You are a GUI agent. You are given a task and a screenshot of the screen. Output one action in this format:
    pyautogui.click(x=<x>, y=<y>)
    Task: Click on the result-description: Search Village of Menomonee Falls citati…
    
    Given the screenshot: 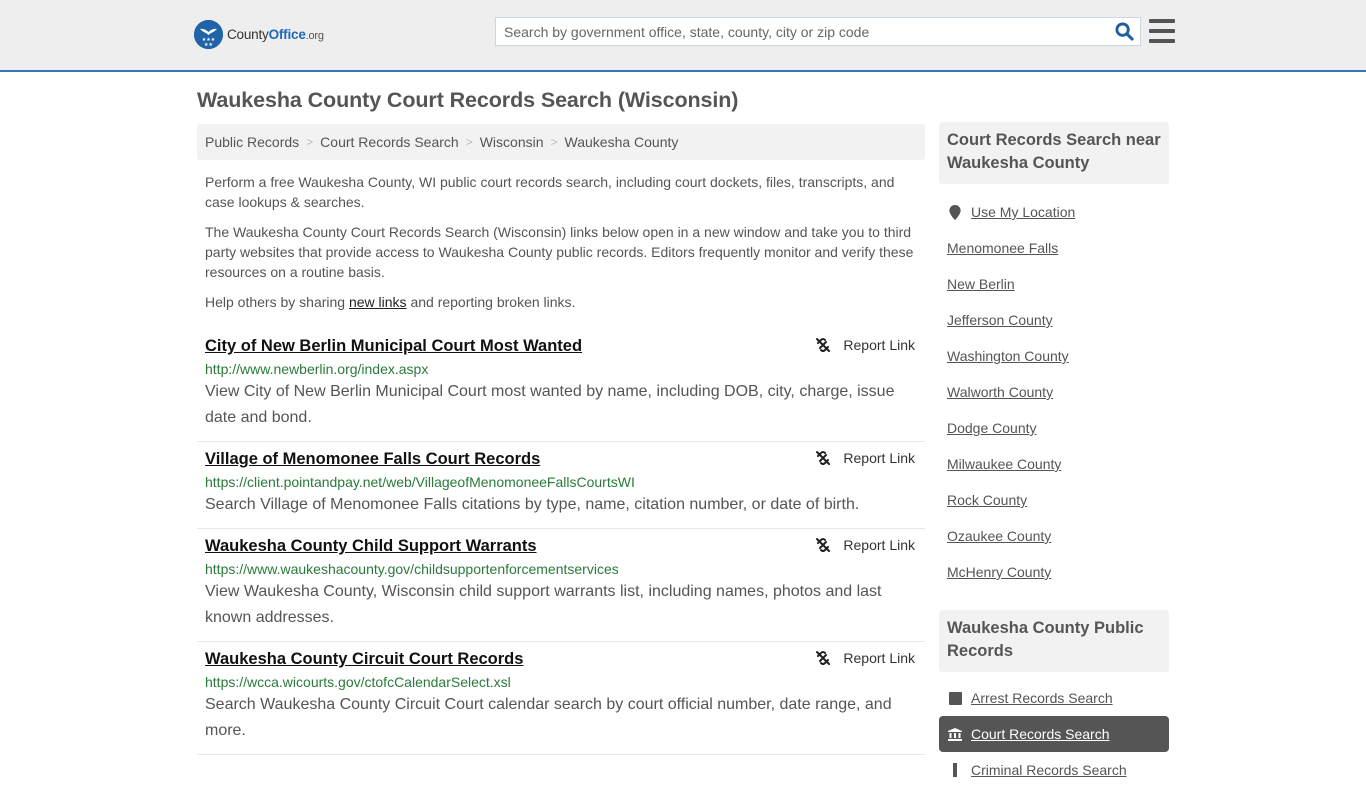 What is the action you would take?
    pyautogui.click(x=532, y=504)
    